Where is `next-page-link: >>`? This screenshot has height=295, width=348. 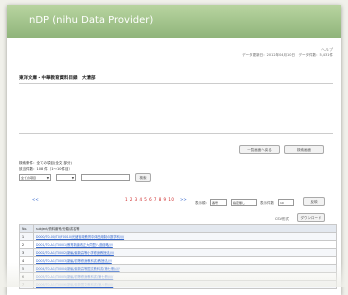 next-page-link: >> is located at coordinates (183, 199).